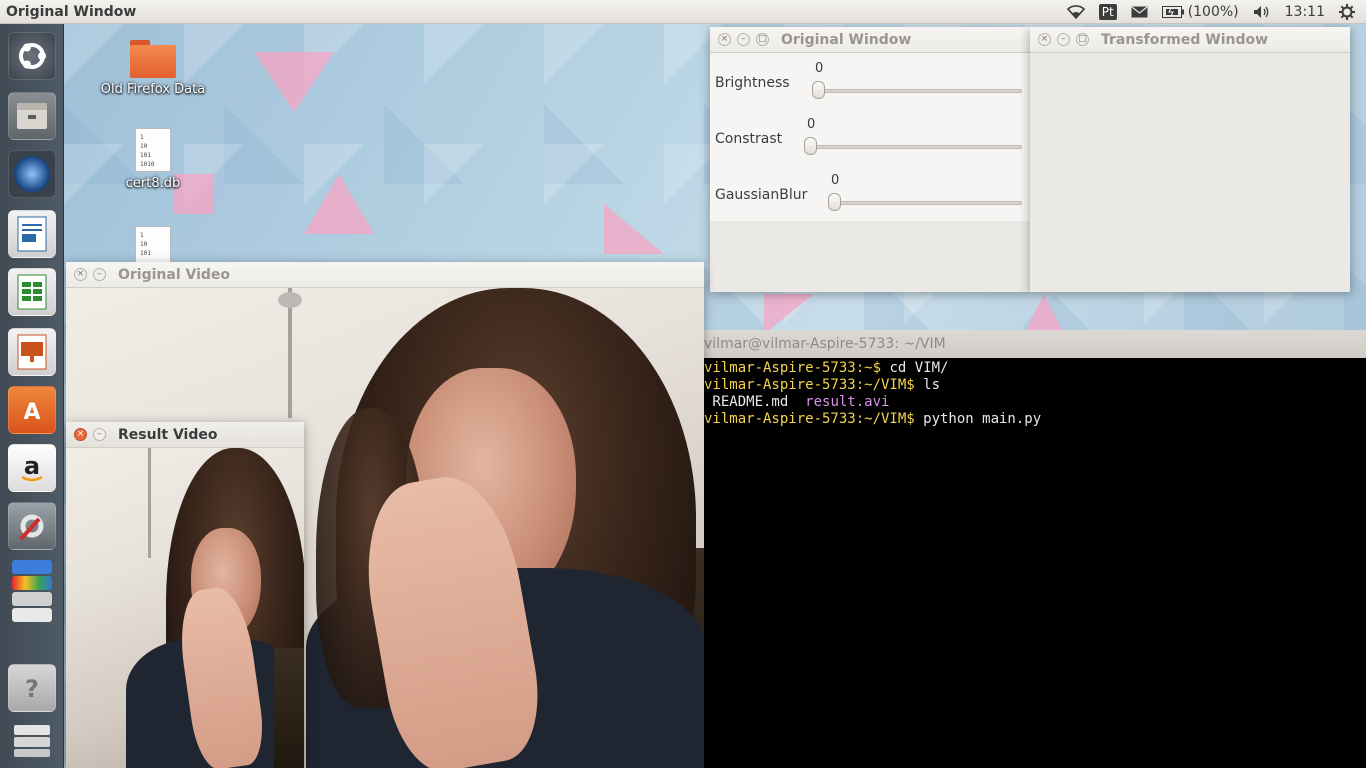  Describe the element at coordinates (32, 116) in the screenshot. I see `files-icon` at that location.